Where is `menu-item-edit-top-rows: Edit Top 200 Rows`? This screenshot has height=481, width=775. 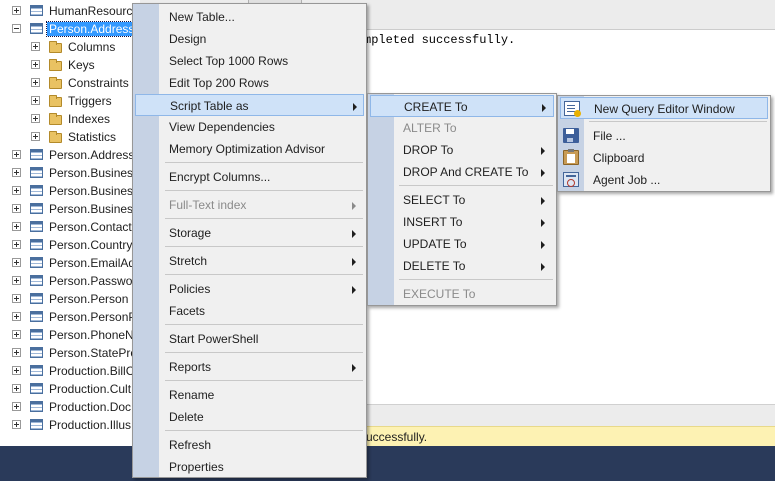 menu-item-edit-top-rows: Edit Top 200 Rows is located at coordinates (249, 83).